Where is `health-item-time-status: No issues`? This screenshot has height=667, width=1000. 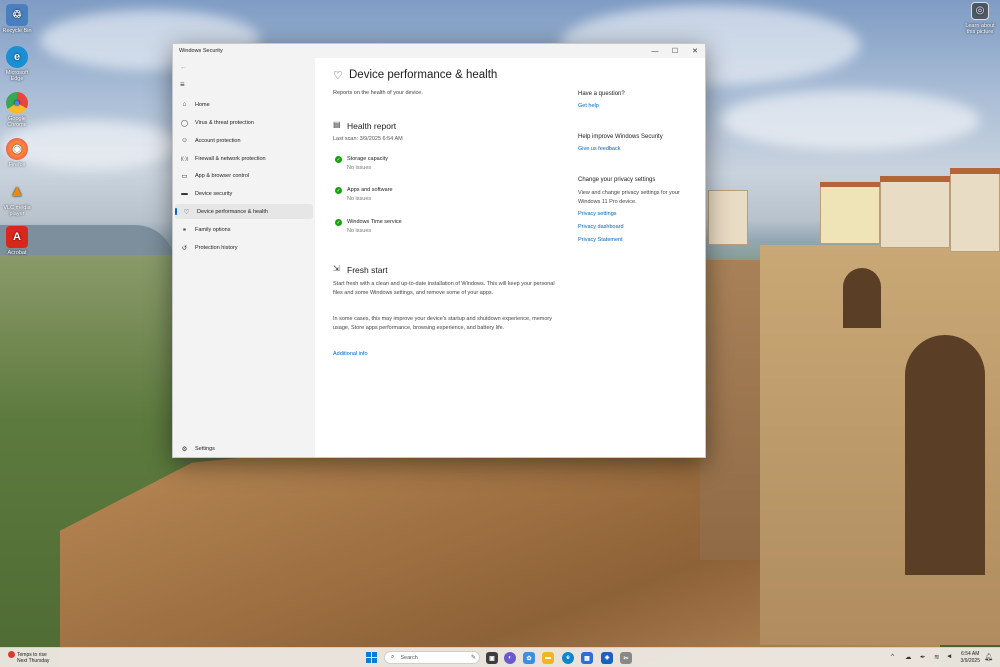 health-item-time-status: No issues is located at coordinates (359, 231).